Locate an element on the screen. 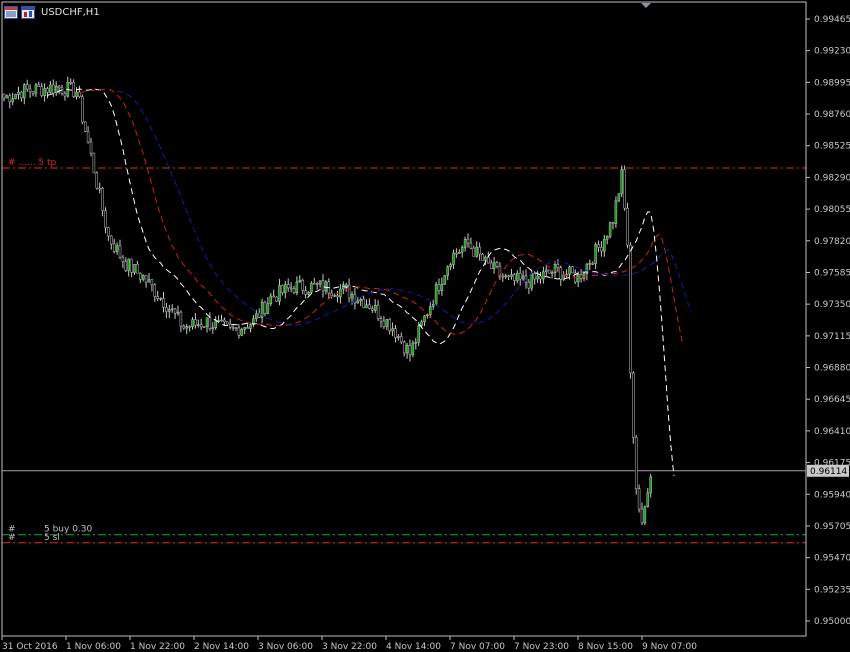  time-axis-label: 2 Nov 14:00 is located at coordinates (221, 647).